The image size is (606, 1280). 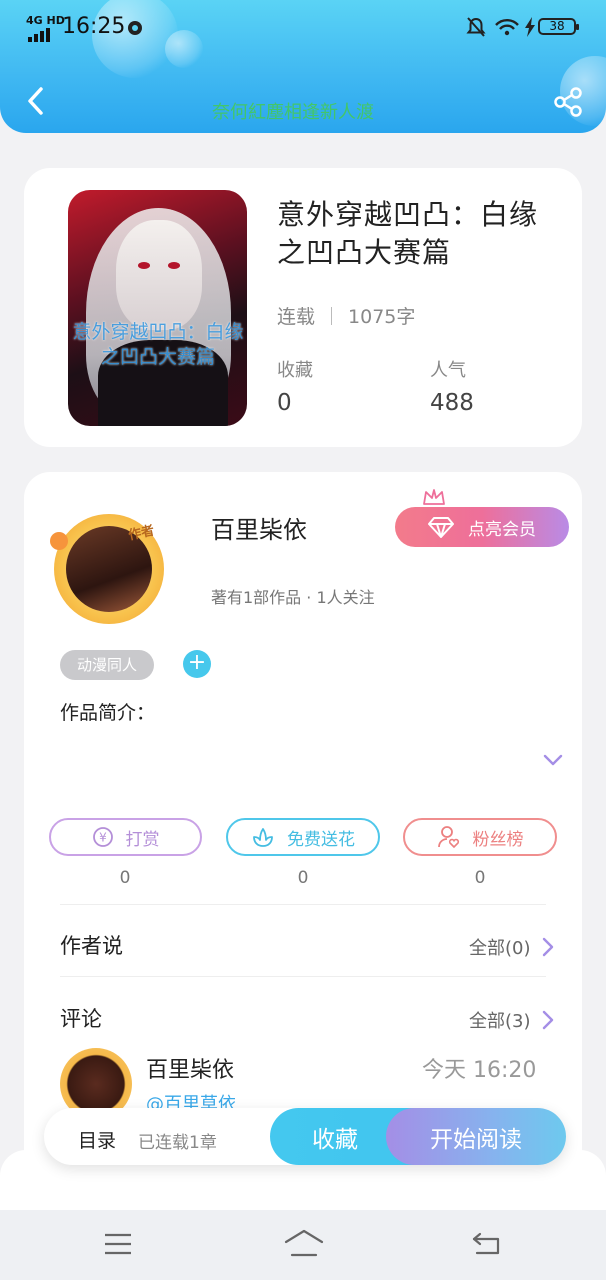 What do you see at coordinates (157, 308) in the screenshot?
I see `book-cover: 意外穿越凹凸：白缘之凹凸大赛篇` at bounding box center [157, 308].